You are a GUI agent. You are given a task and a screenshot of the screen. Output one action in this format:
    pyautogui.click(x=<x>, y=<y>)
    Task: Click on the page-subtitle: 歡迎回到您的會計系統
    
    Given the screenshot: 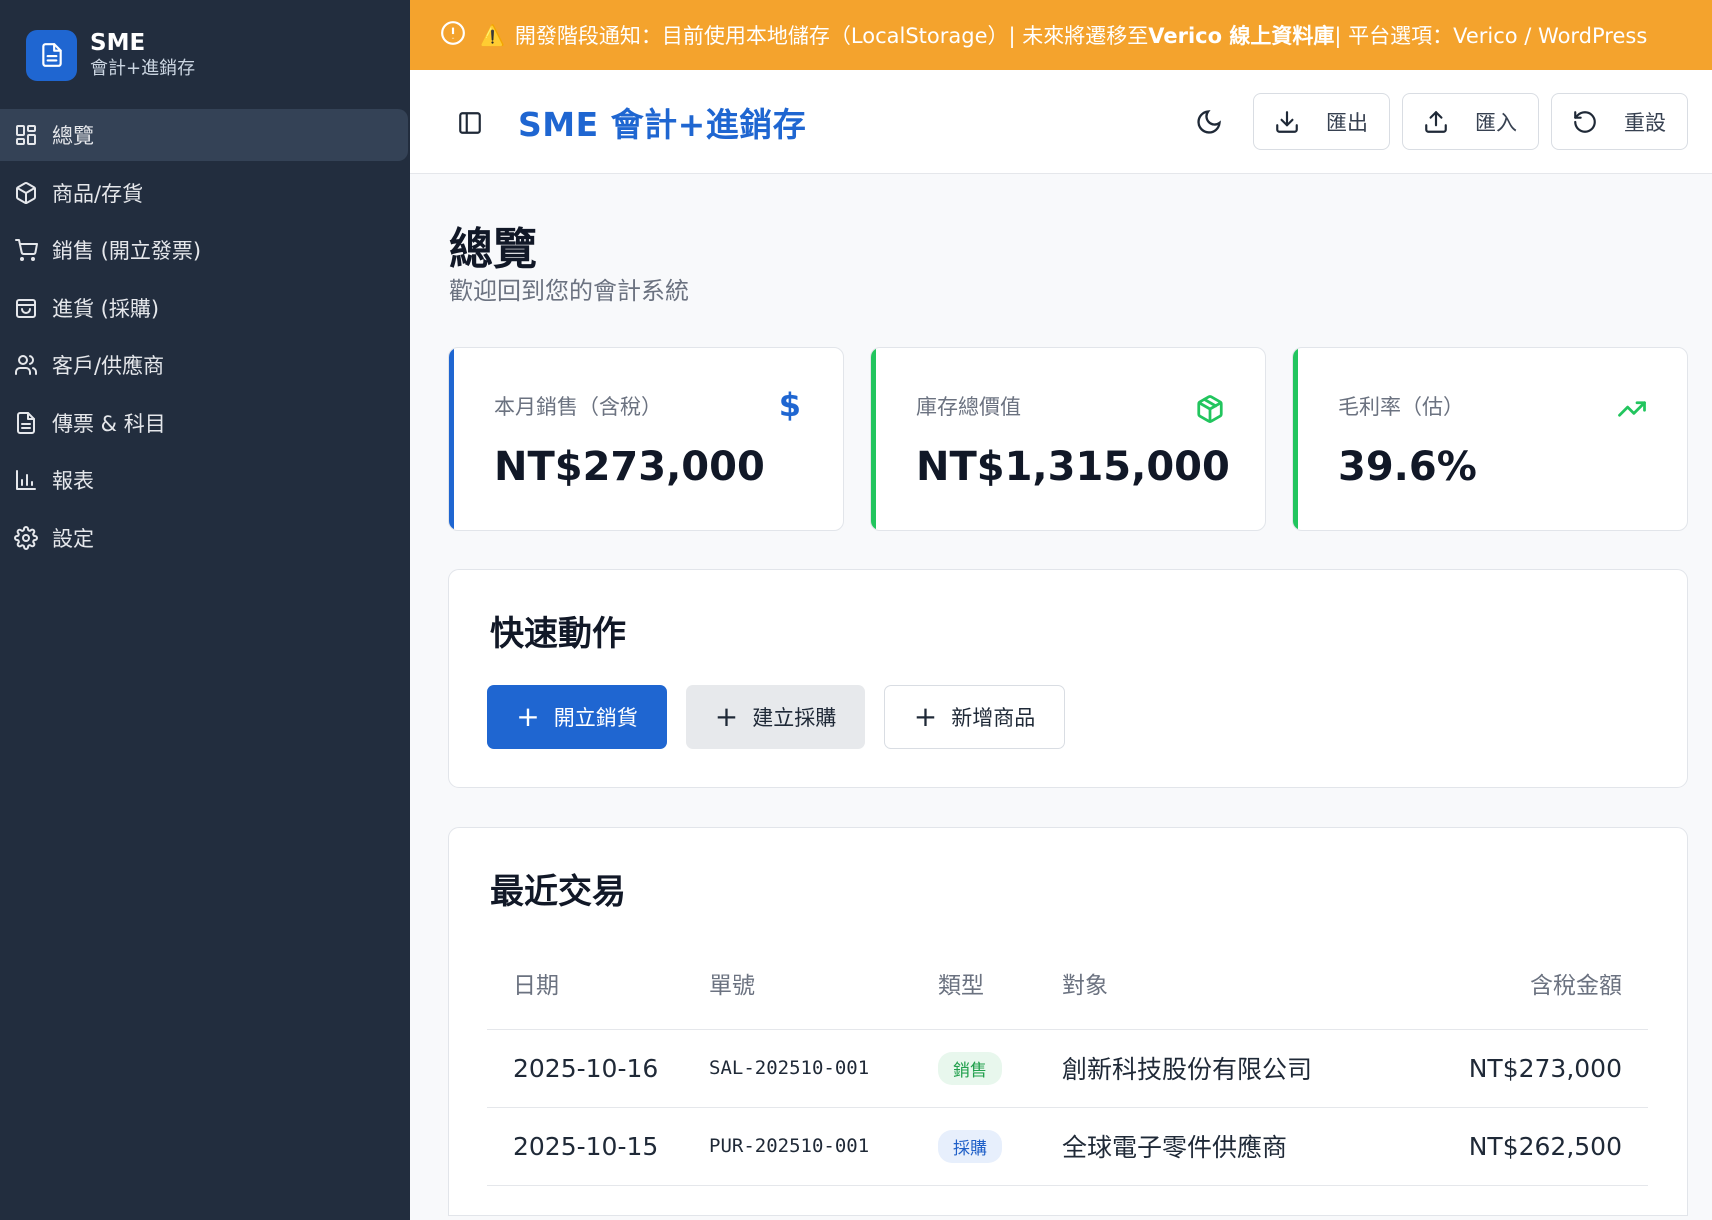 What is the action you would take?
    pyautogui.click(x=569, y=291)
    